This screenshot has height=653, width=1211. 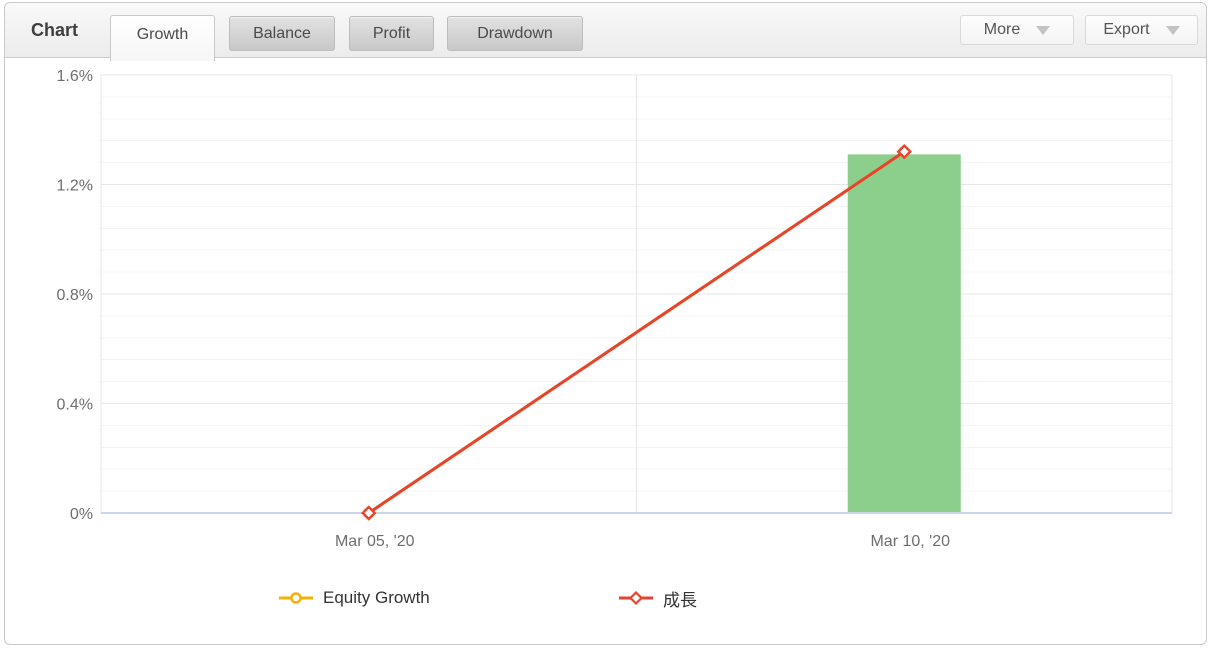 What do you see at coordinates (391, 33) in the screenshot?
I see `tab-profit: Profit` at bounding box center [391, 33].